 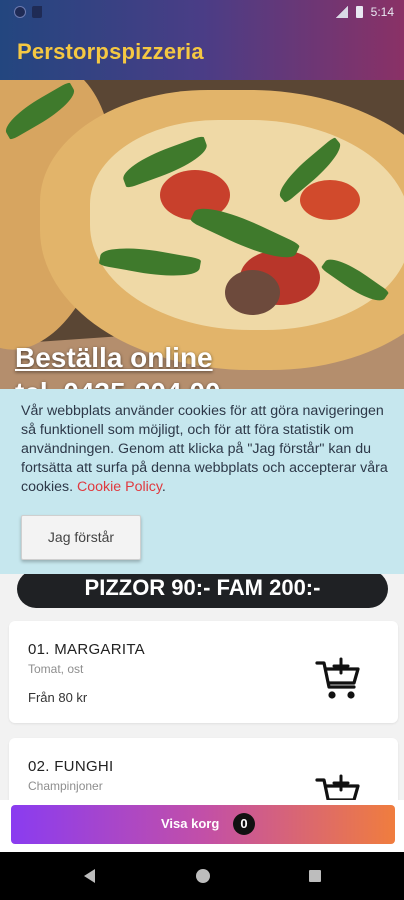 I want to click on navigation-bar, so click(x=202, y=876).